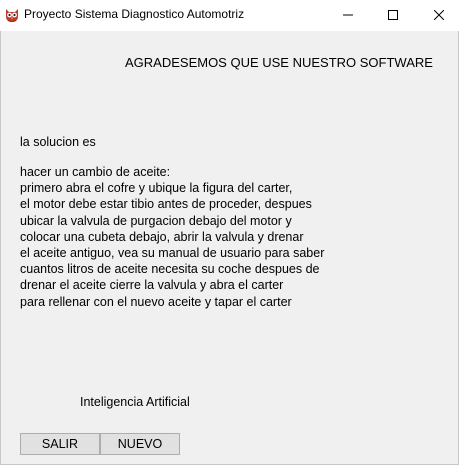 This screenshot has height=465, width=459. Describe the element at coordinates (140, 444) in the screenshot. I see `new-button: NUEVO` at that location.